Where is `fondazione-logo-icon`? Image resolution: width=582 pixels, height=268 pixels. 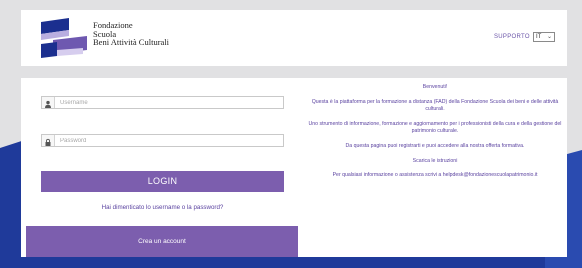 fondazione-logo-icon is located at coordinates (64, 38).